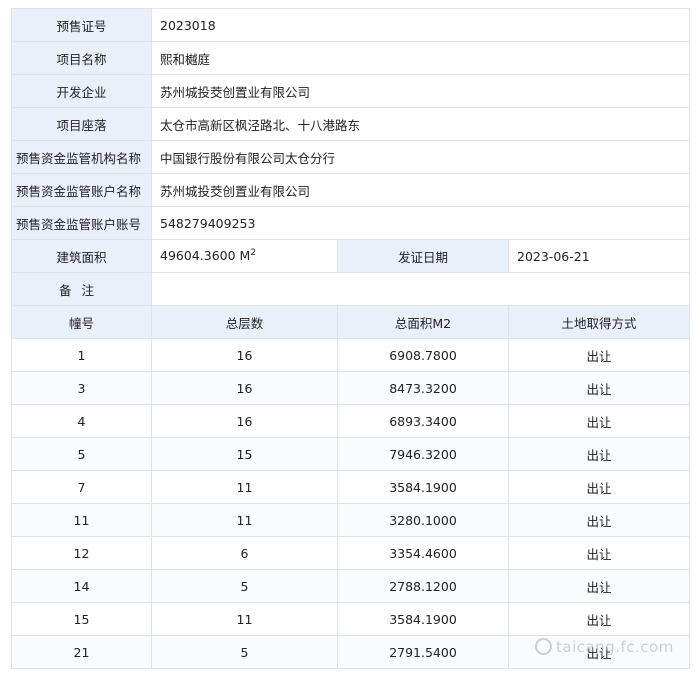 This screenshot has width=700, height=677. Describe the element at coordinates (420, 223) in the screenshot. I see `account-no-value: 548279409253` at that location.